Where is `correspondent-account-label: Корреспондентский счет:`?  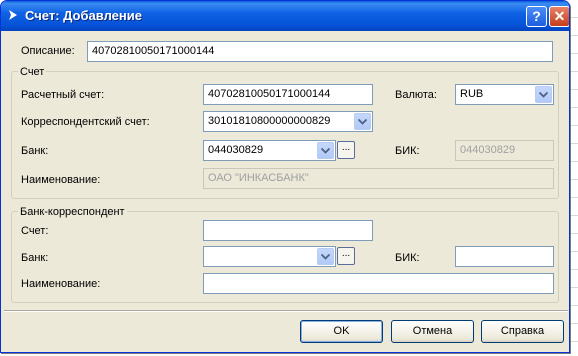
correspondent-account-label: Корреспондентский счет: is located at coordinates (85, 122).